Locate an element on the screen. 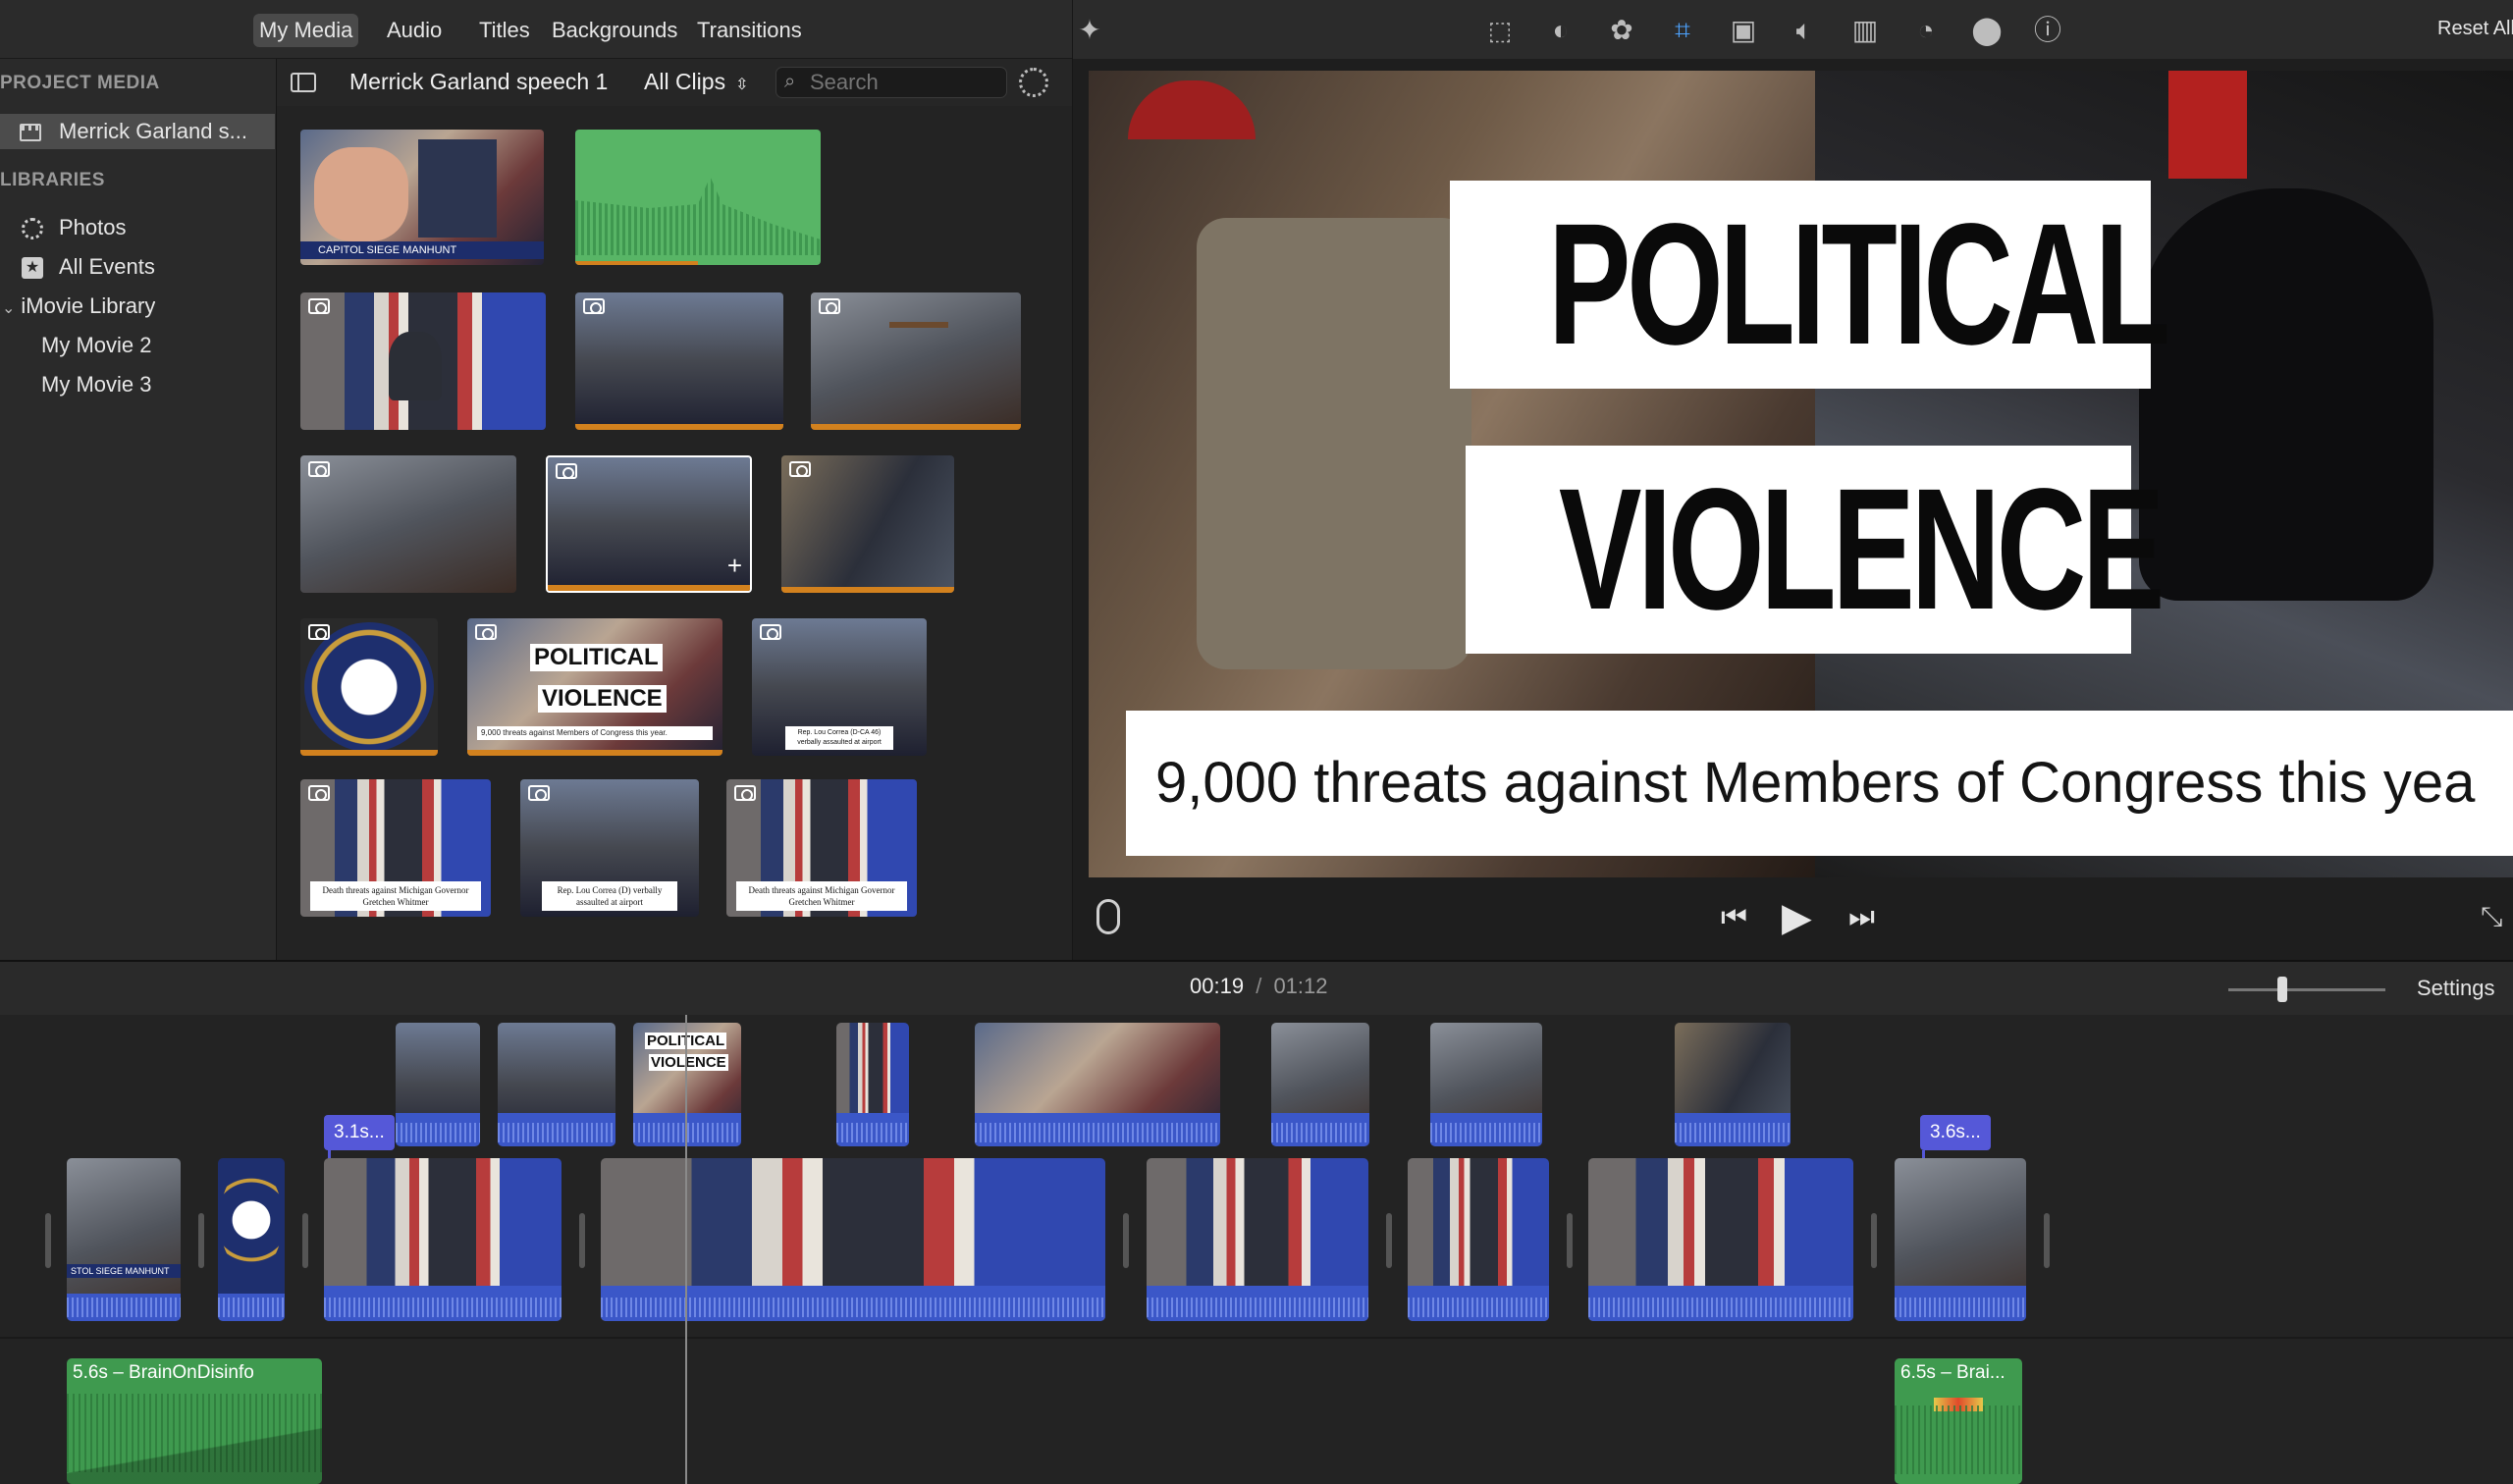  crop-frame-icon: ⬚ is located at coordinates (1500, 30).